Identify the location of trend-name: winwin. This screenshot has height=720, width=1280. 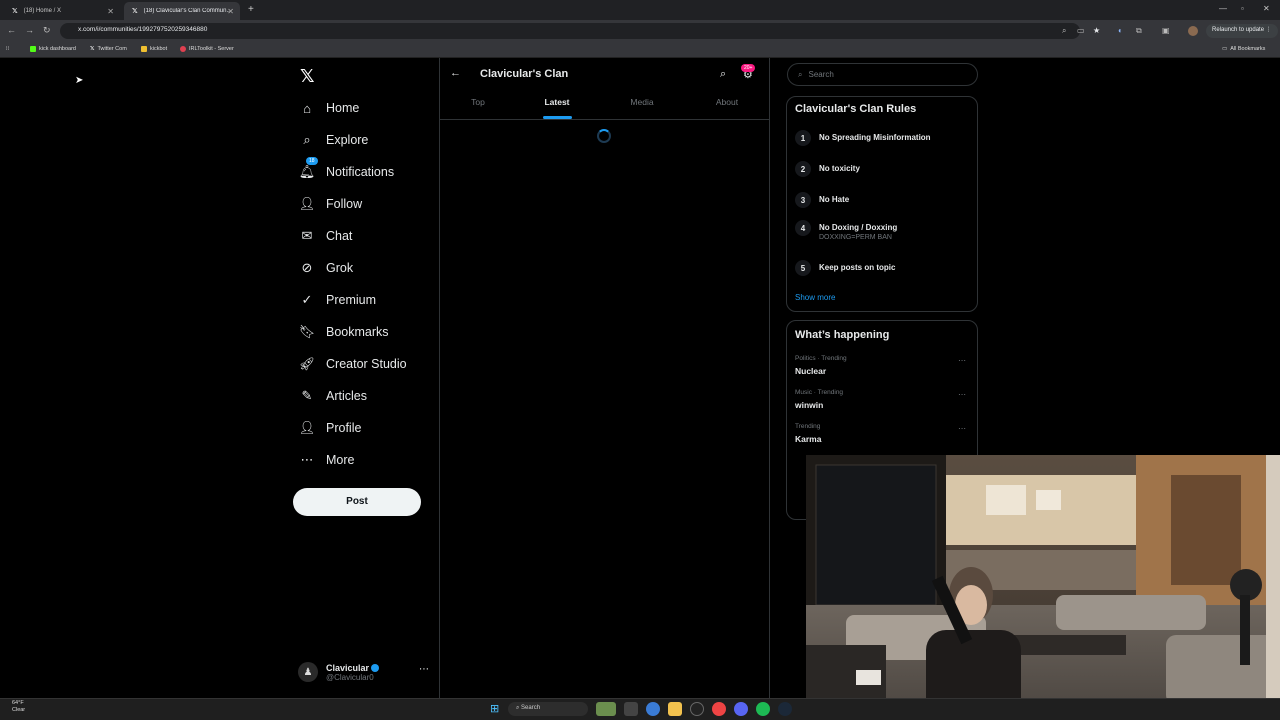
(809, 405).